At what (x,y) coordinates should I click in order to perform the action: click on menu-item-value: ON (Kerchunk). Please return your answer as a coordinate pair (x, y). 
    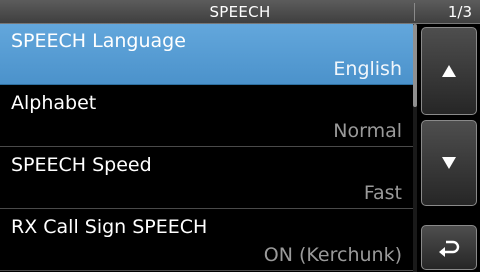
    Looking at the image, I should click on (332, 255).